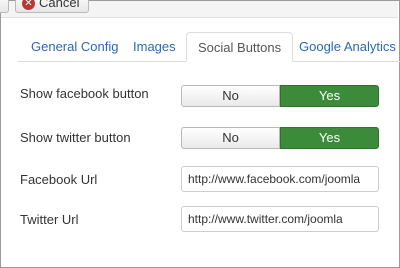 The width and height of the screenshot is (400, 268). Describe the element at coordinates (59, 179) in the screenshot. I see `facebook-url-label: Facebook Url` at that location.